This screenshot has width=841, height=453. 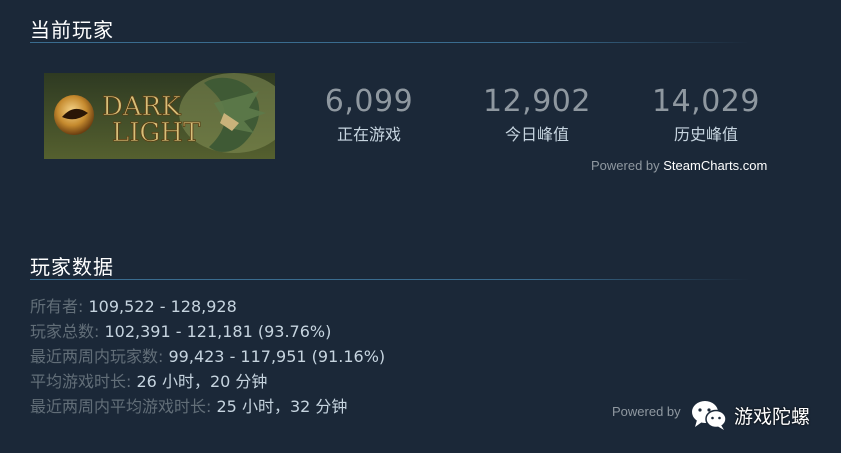 I want to click on stat-in-game: 6,099 正在游戏, so click(x=369, y=114).